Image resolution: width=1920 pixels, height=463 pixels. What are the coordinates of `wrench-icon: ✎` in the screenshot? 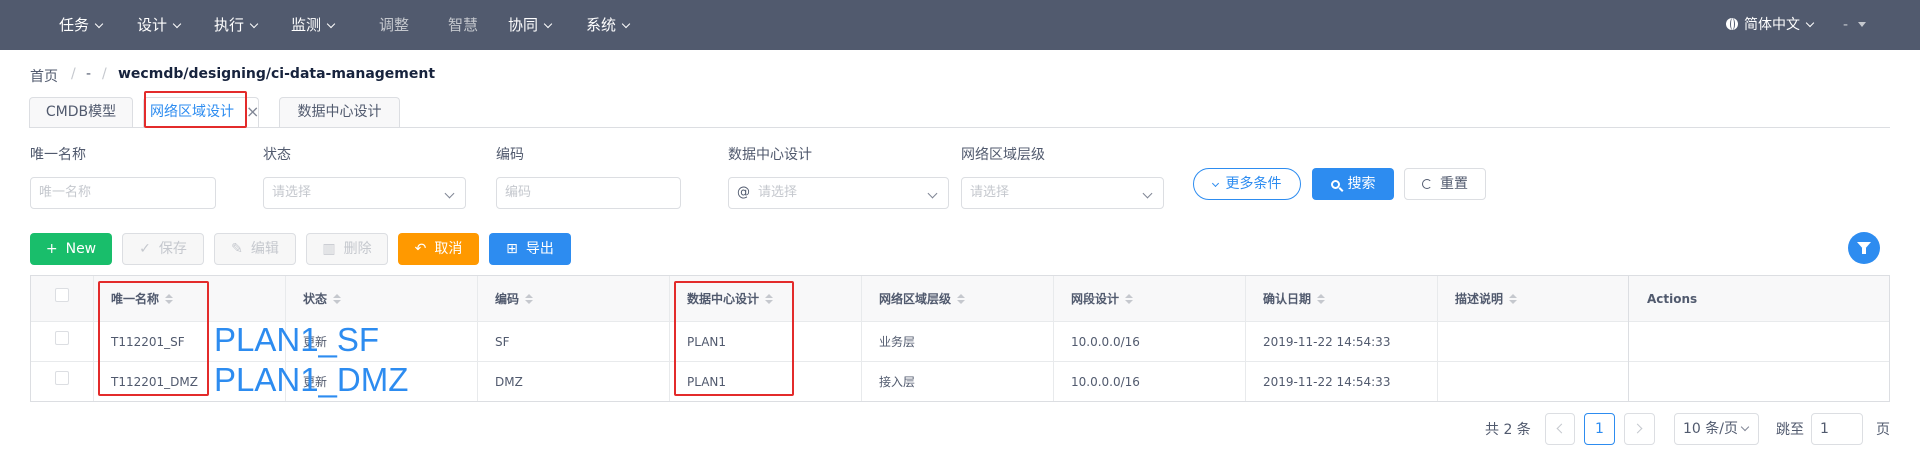 It's located at (237, 249).